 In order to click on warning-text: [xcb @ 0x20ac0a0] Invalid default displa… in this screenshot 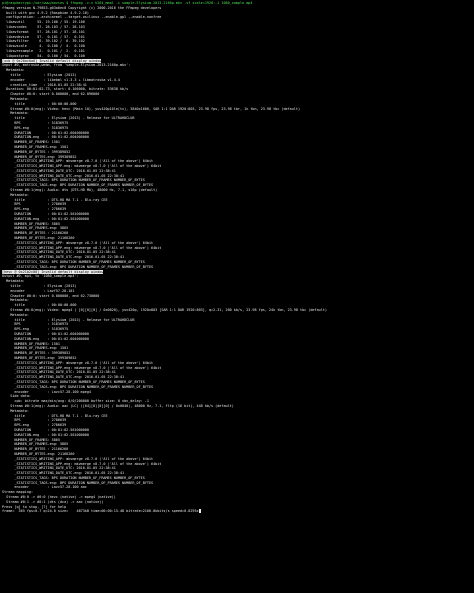, I will do `click(52, 60)`.